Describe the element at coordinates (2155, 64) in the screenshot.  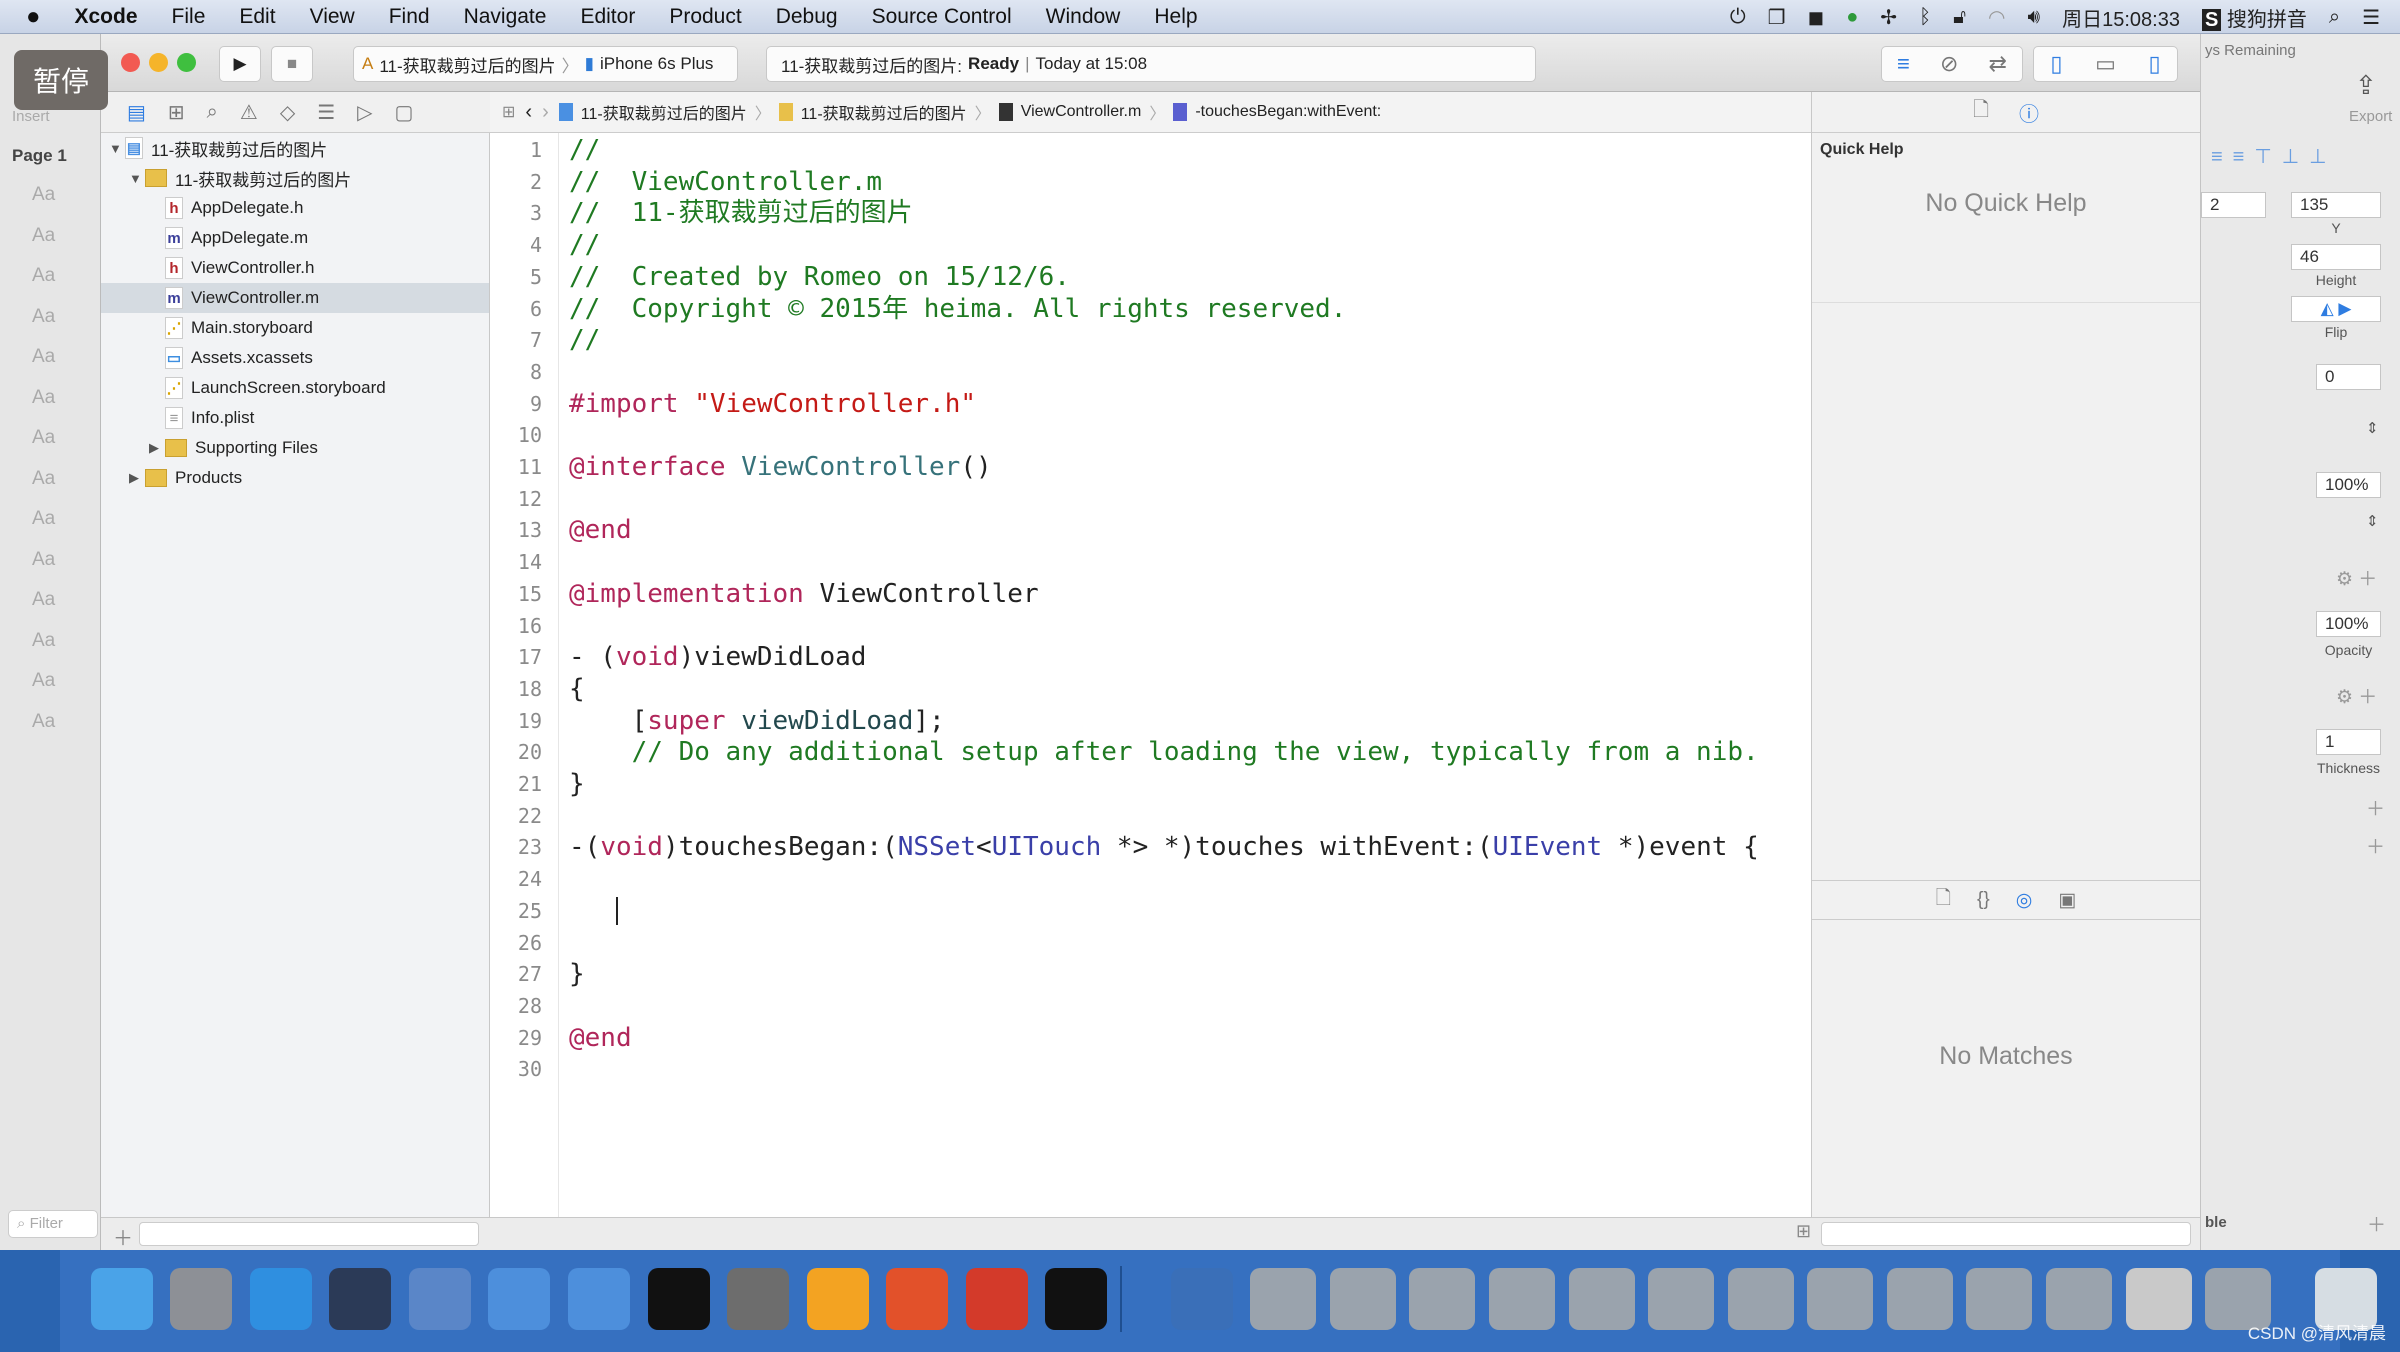
I see `utilities-toggle-icon: ▯` at that location.